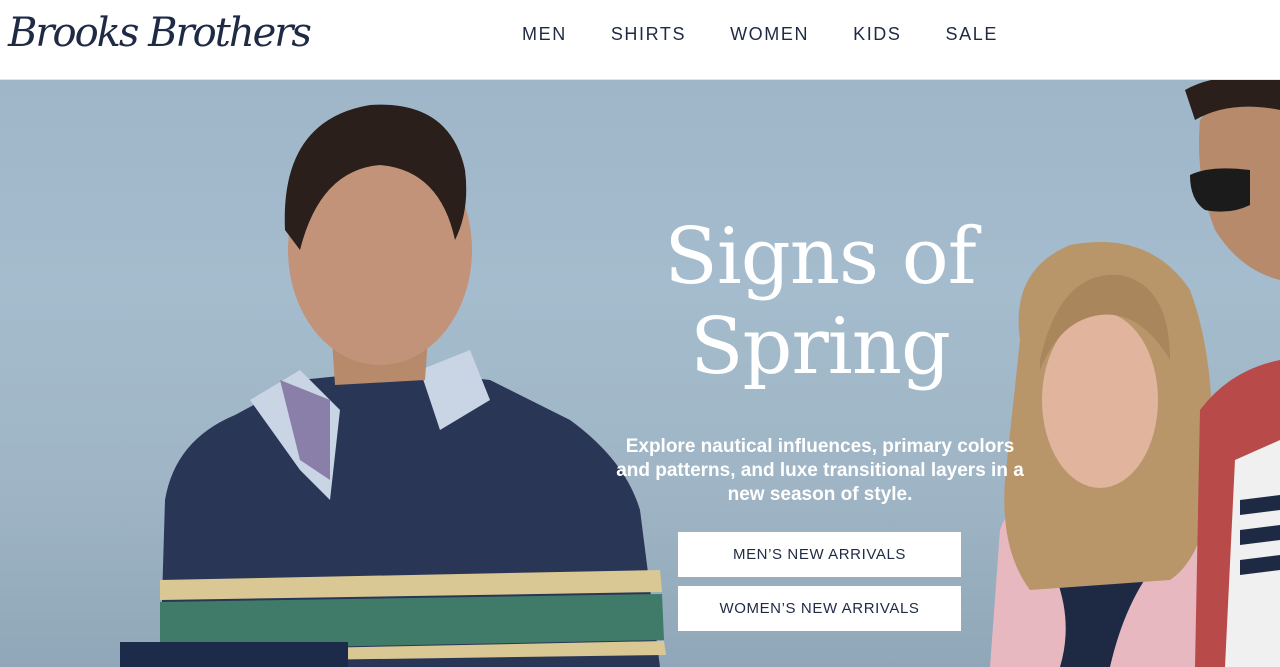  What do you see at coordinates (972, 34) in the screenshot?
I see `nav-item-sale: SALE` at bounding box center [972, 34].